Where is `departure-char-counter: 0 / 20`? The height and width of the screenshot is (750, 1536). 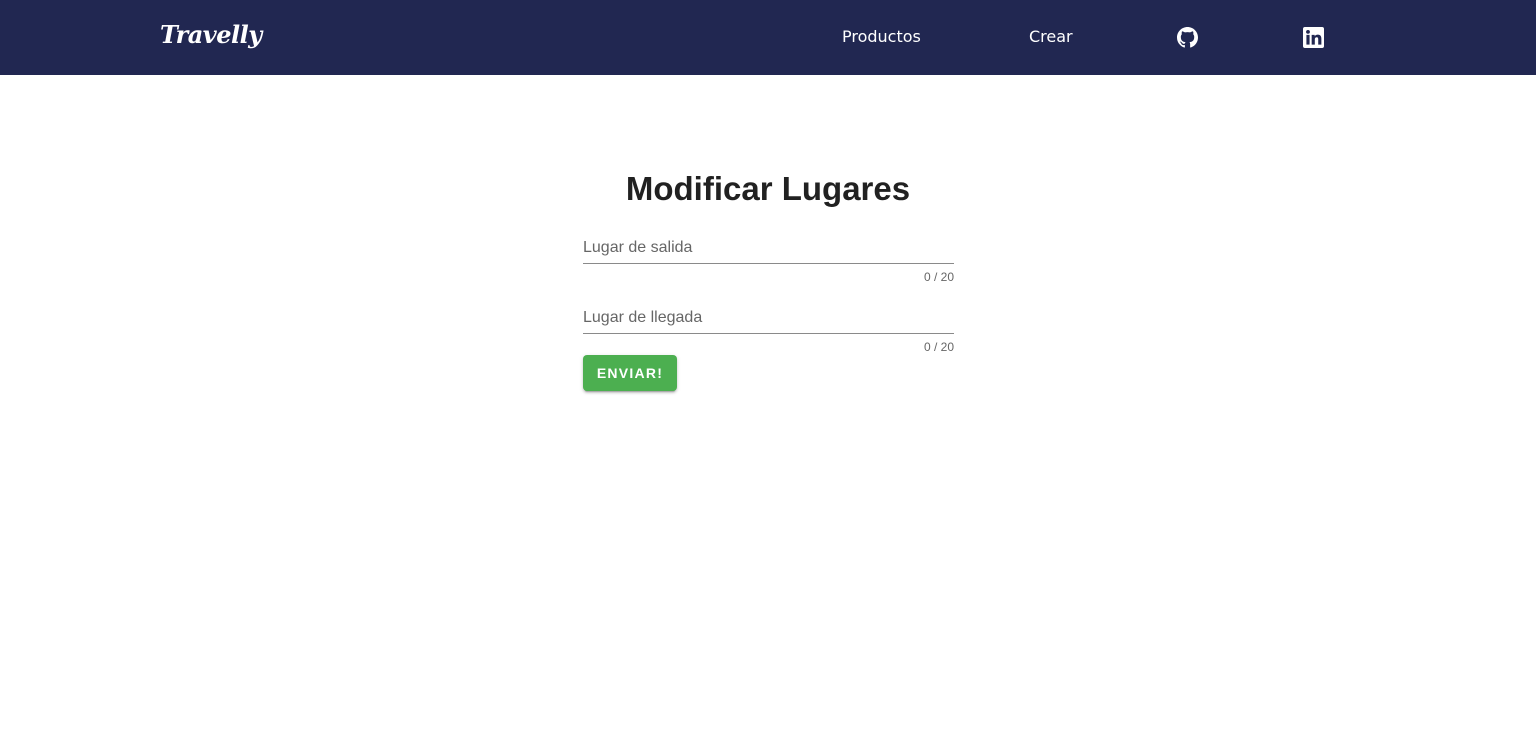
departure-char-counter: 0 / 20 is located at coordinates (938, 277).